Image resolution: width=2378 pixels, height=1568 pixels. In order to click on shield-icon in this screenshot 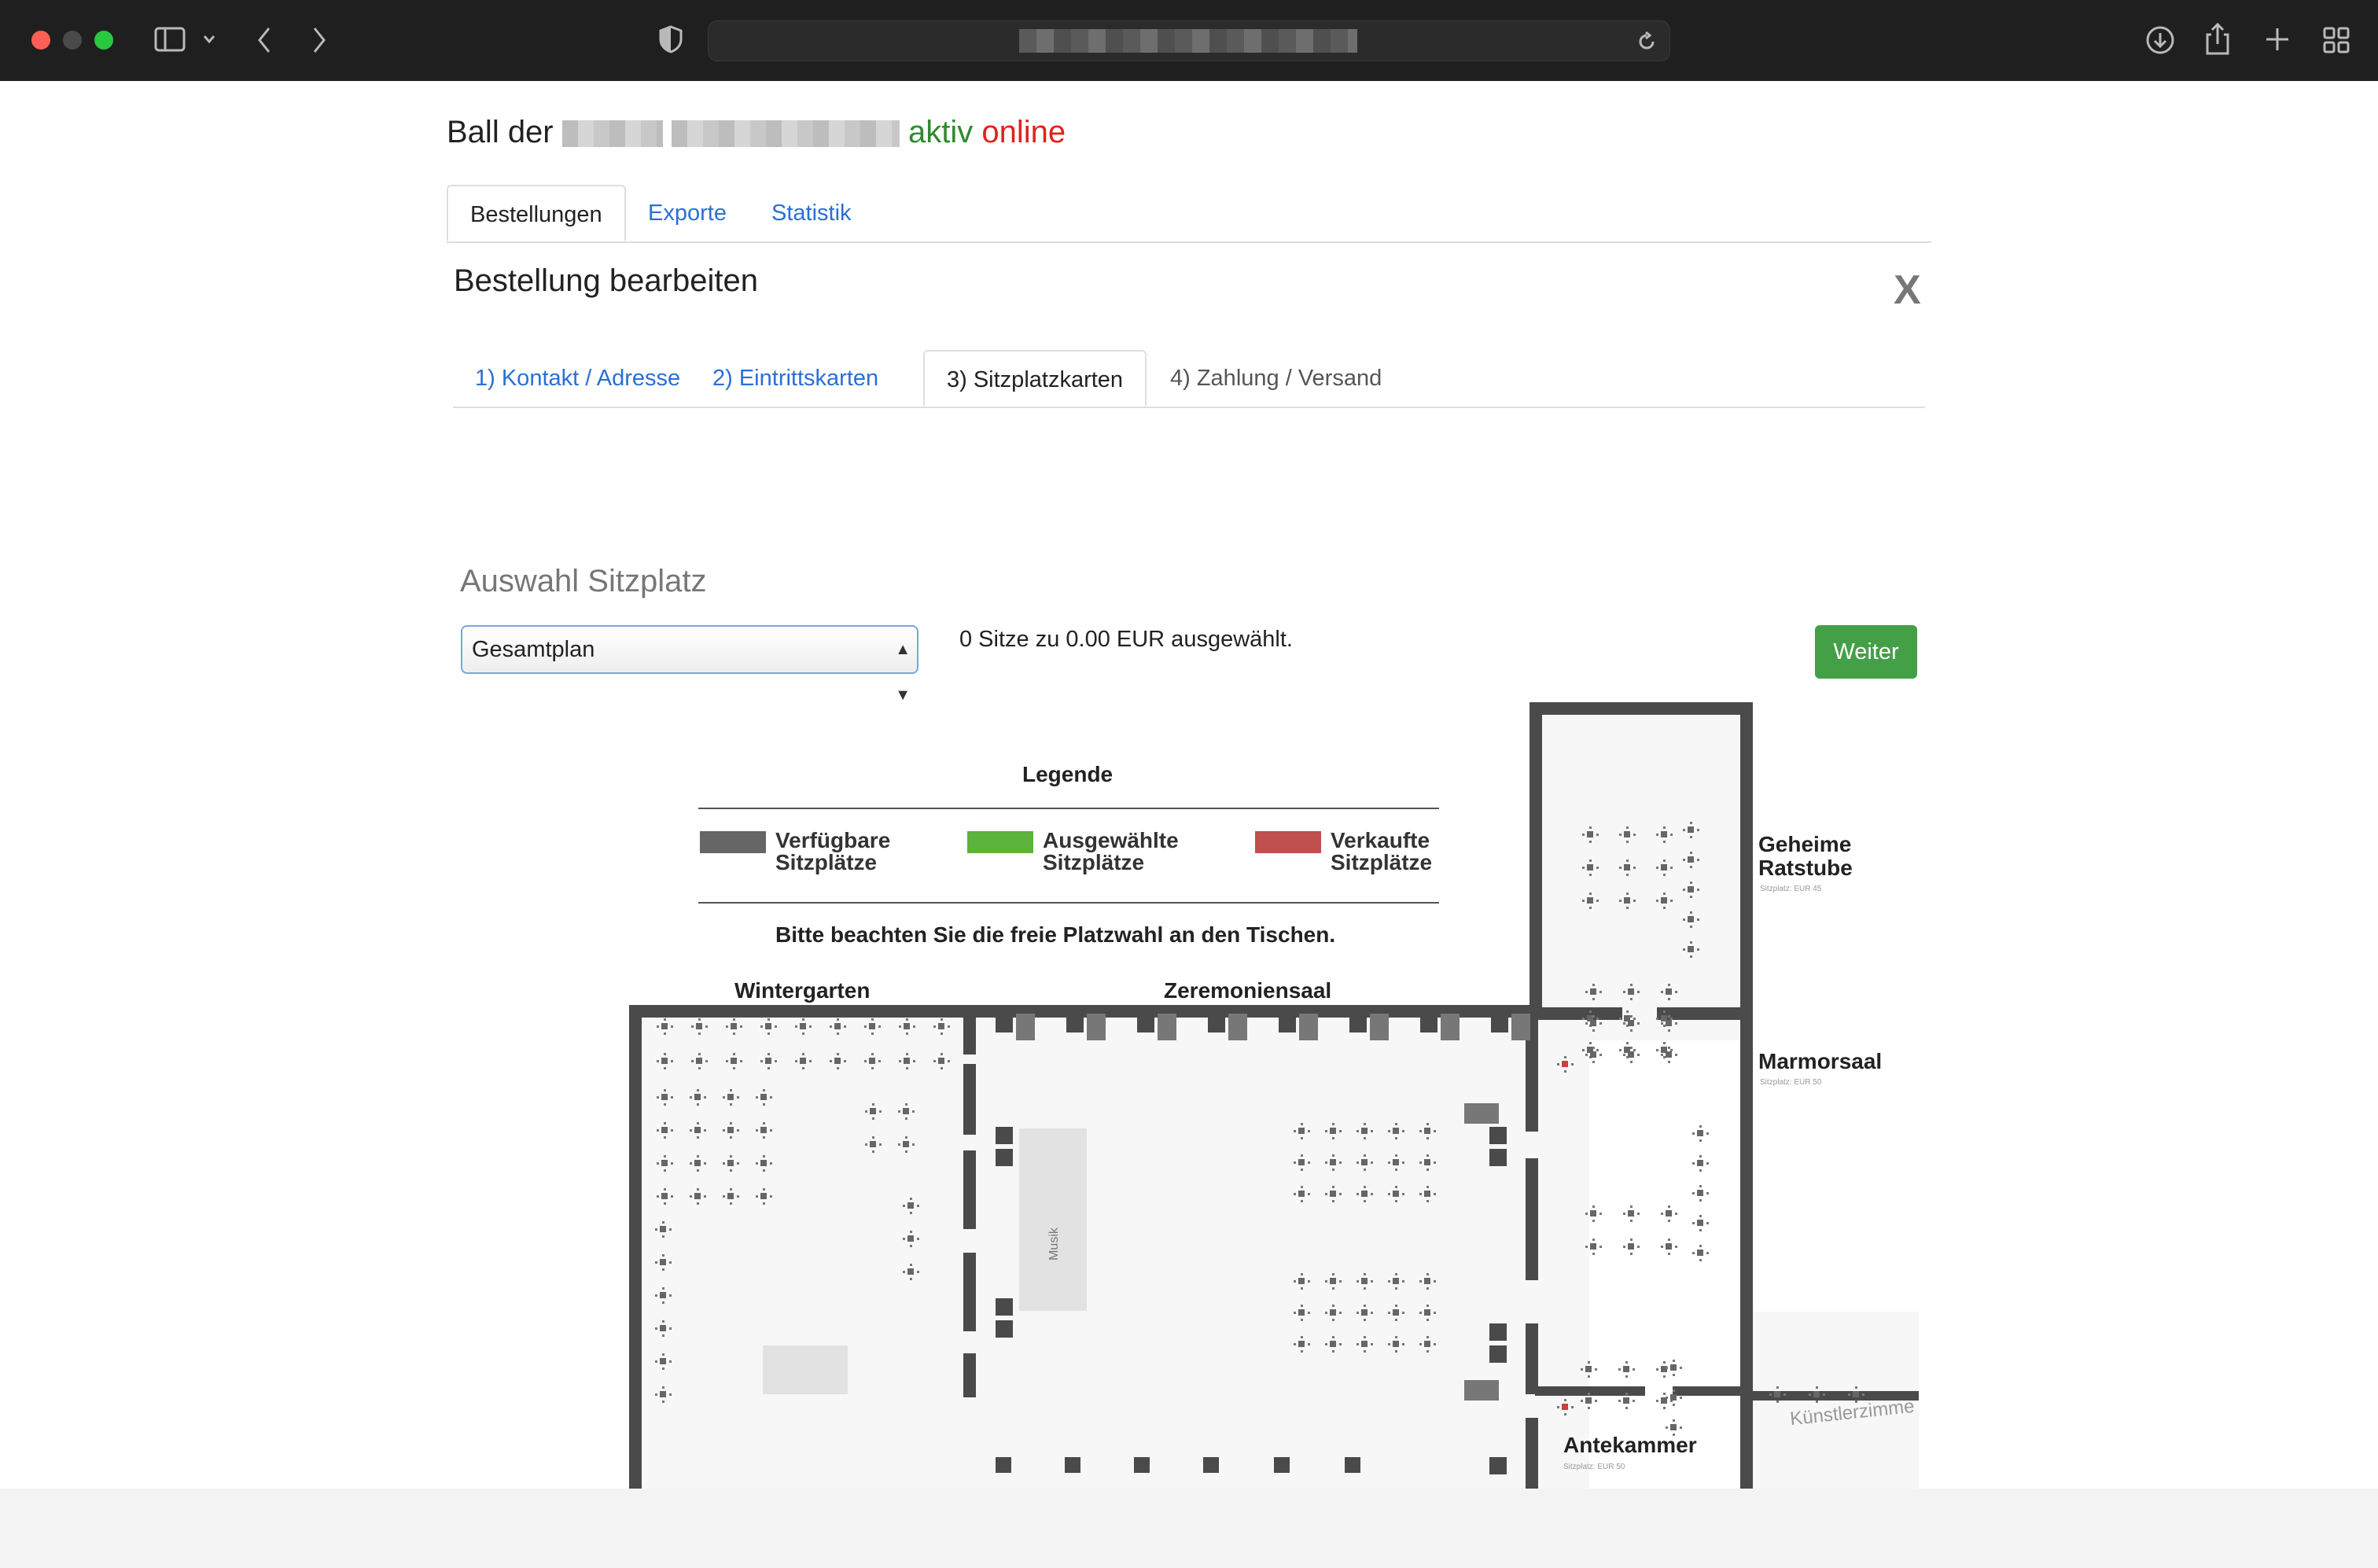, I will do `click(671, 39)`.